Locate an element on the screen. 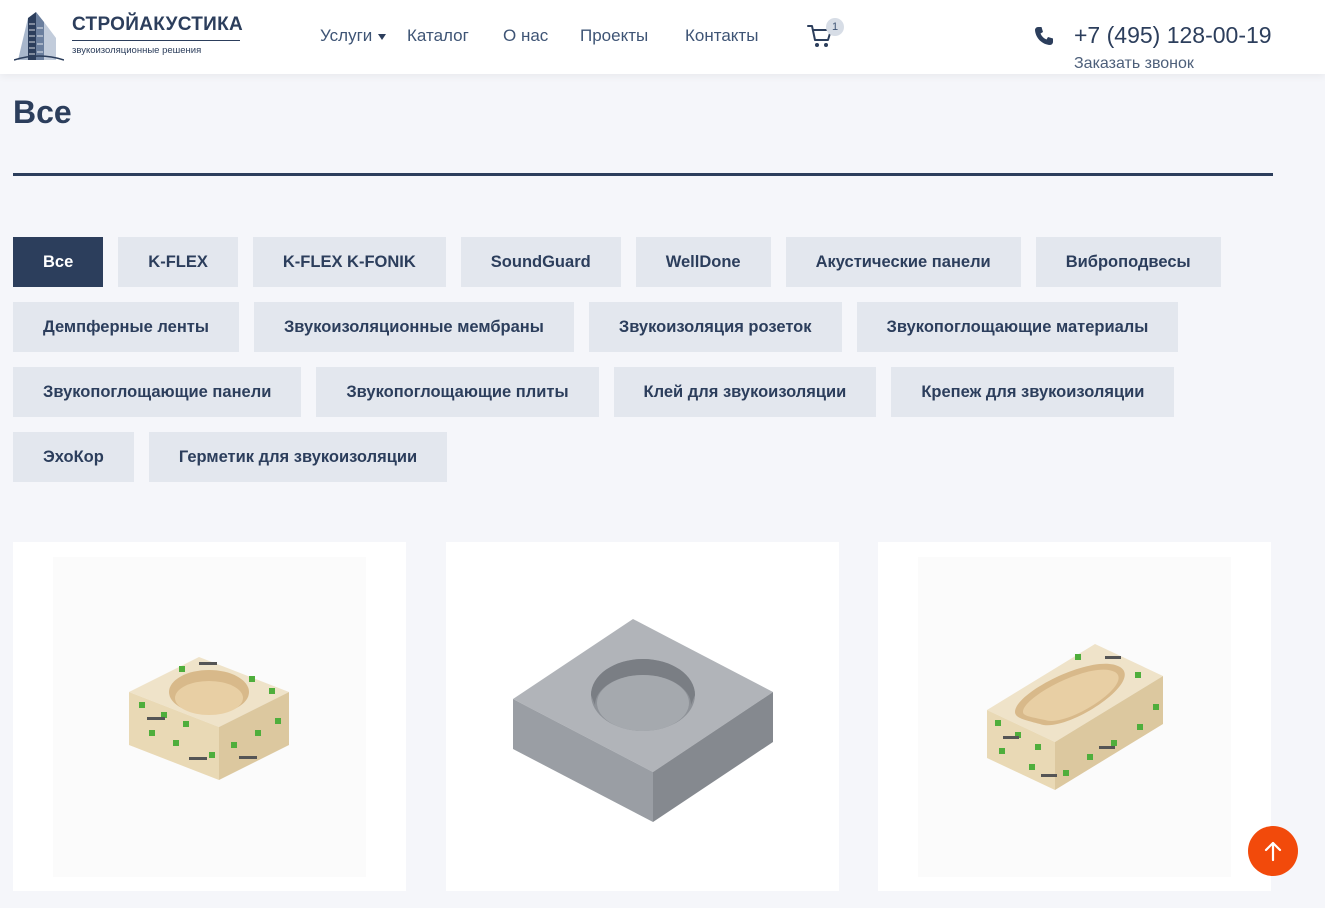 This screenshot has height=908, width=1325. filter-chip: Звукопоглощающие материалы is located at coordinates (1017, 327).